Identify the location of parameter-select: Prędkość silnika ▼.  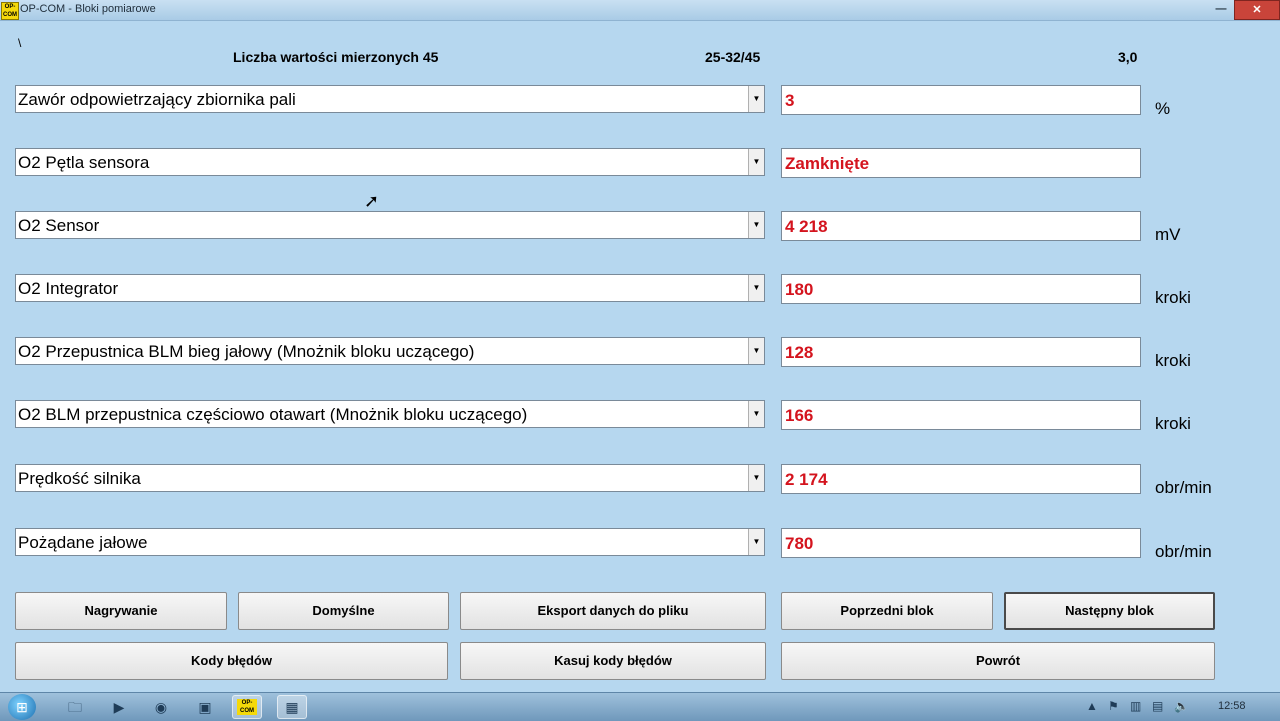
(390, 478).